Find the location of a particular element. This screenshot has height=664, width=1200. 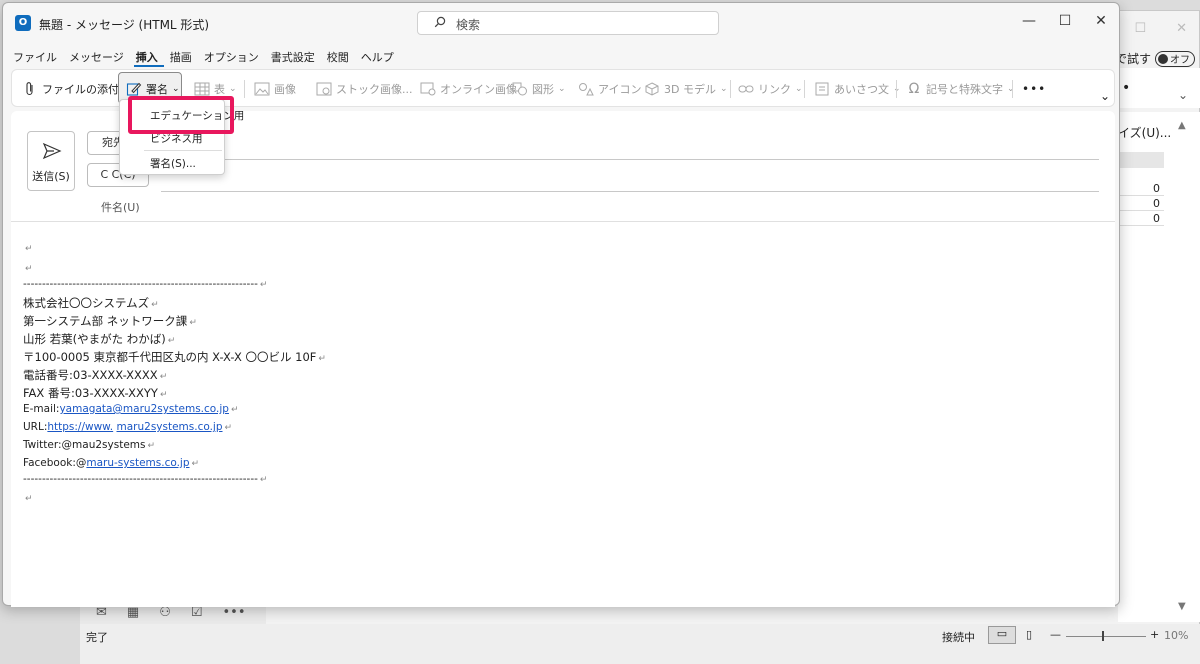

paperclip-icon is located at coordinates (30, 89).